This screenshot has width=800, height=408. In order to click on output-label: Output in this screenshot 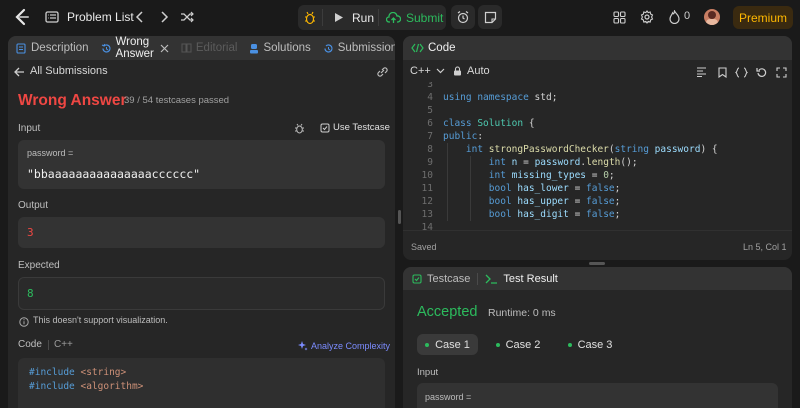, I will do `click(33, 205)`.